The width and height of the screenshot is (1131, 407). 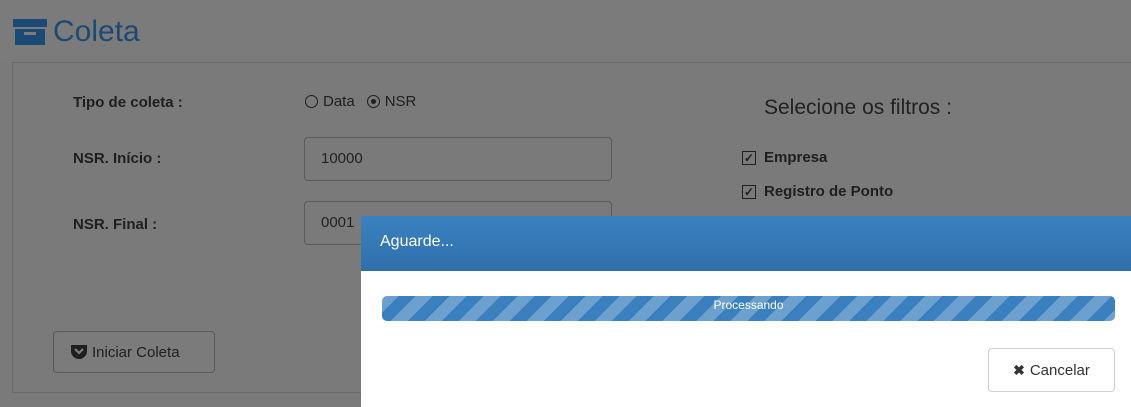 I want to click on collection-type-radio-group: Data NSR, so click(x=366, y=101).